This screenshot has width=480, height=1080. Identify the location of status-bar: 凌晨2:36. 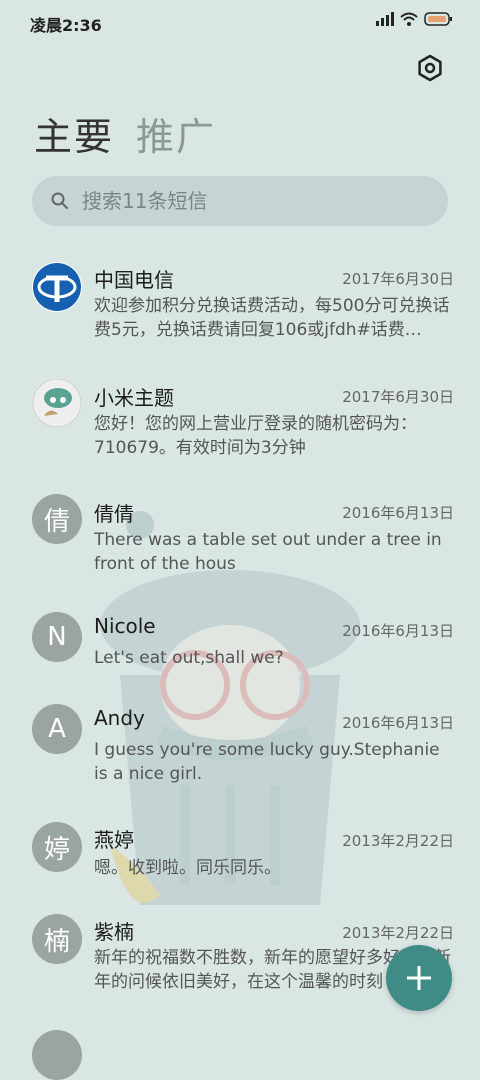
(240, 22).